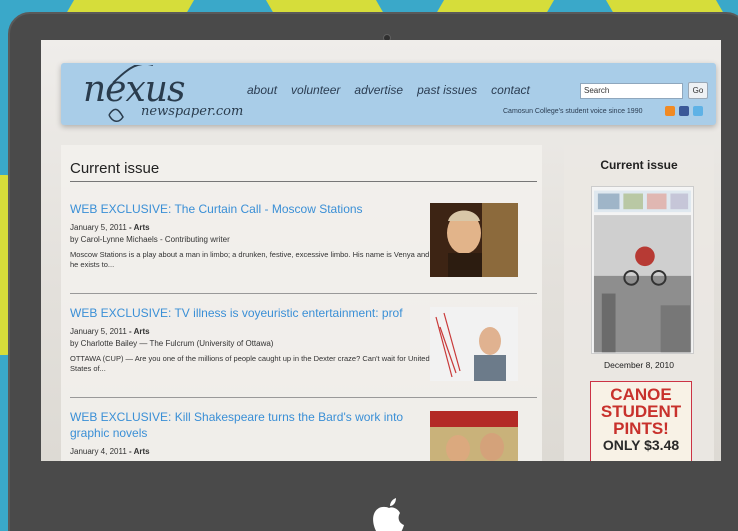 This screenshot has width=738, height=531. I want to click on search-go-button: Go, so click(698, 90).